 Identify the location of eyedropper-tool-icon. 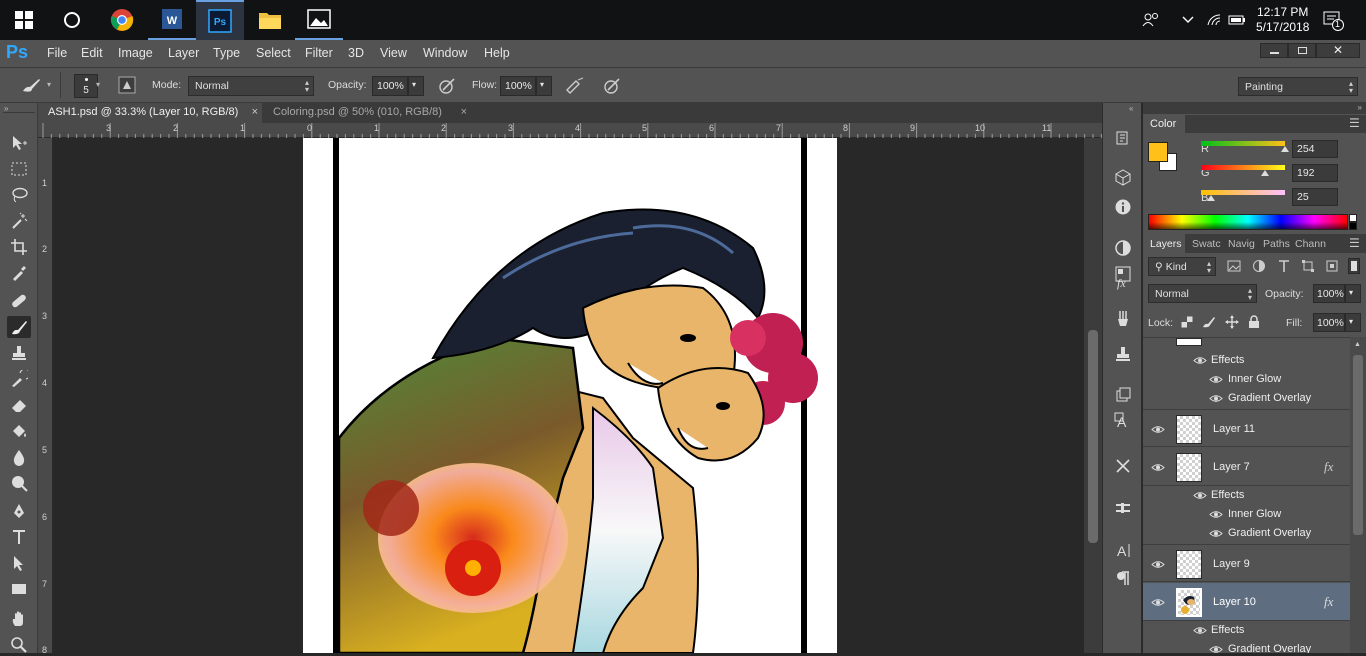
(19, 273).